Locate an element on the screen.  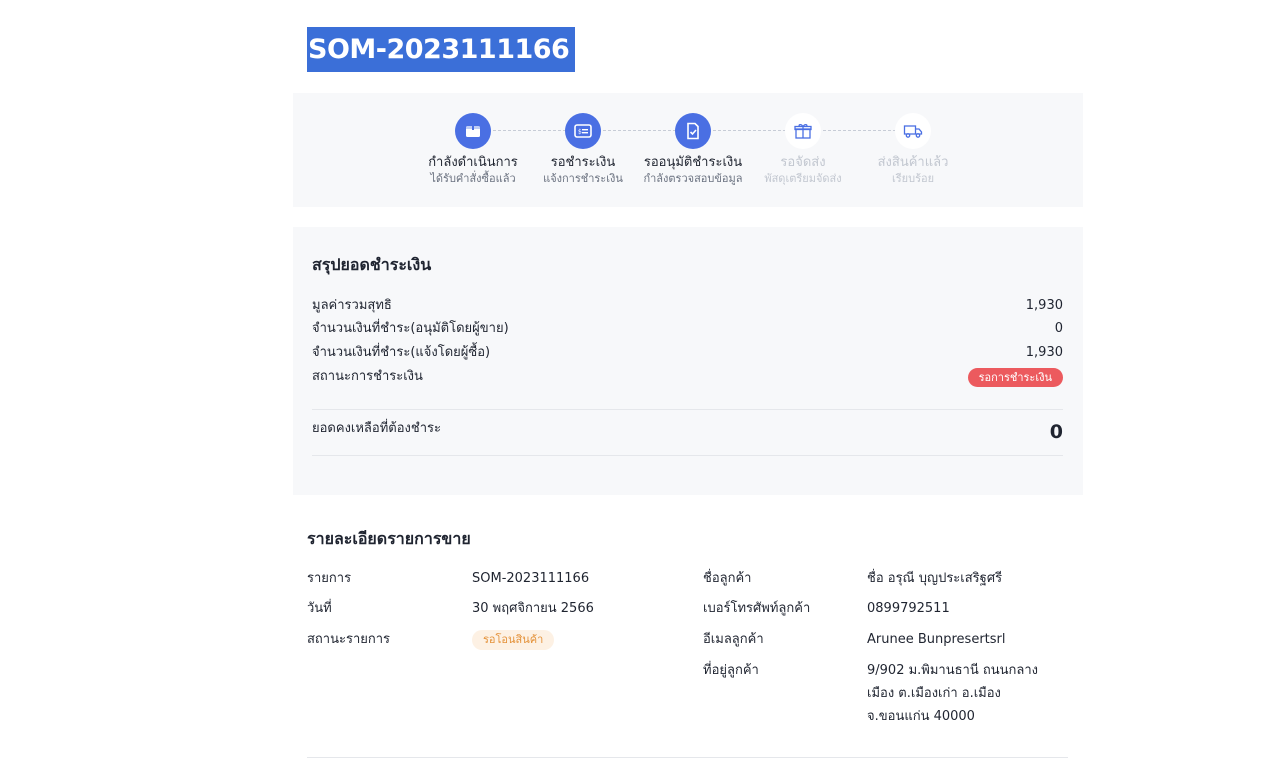
payment-status-row: สถานะการชำระเงิน รอการชำระเงิน is located at coordinates (687, 377).